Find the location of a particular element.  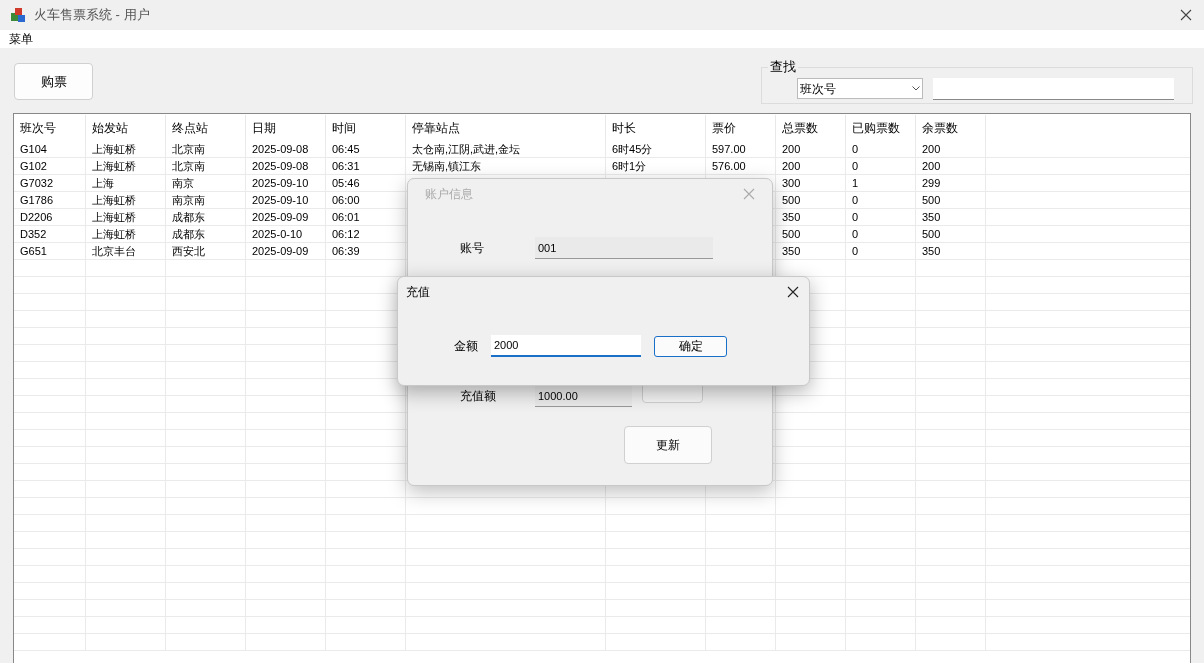

column-header: 时长 is located at coordinates (656, 128).